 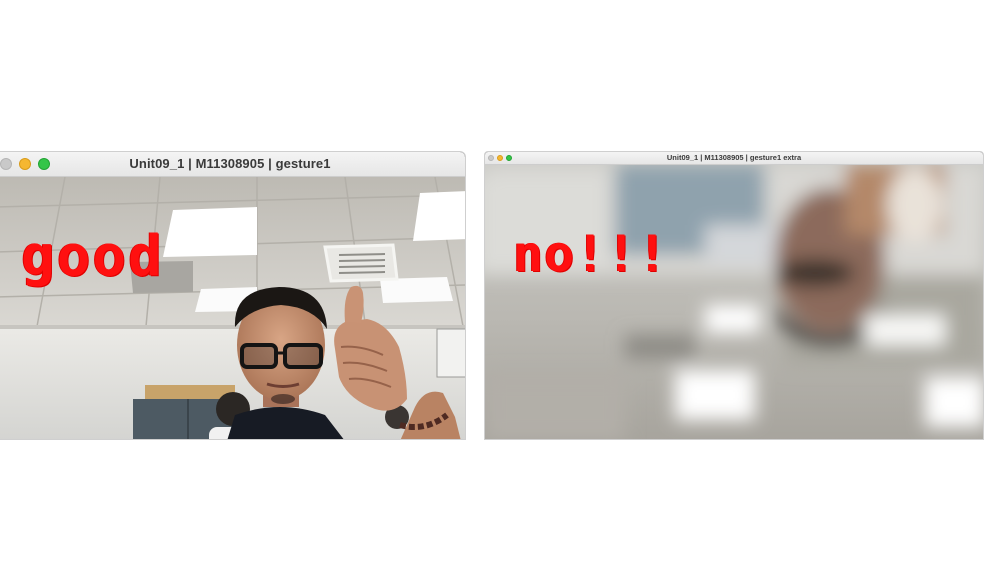 I want to click on gesture-label-overlay: good, so click(x=92, y=256).